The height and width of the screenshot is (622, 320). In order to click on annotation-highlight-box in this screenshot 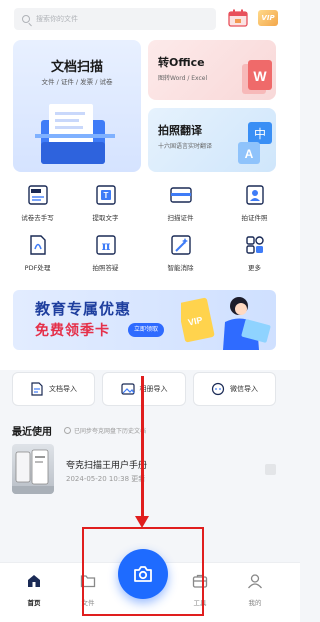, I will do `click(143, 571)`.